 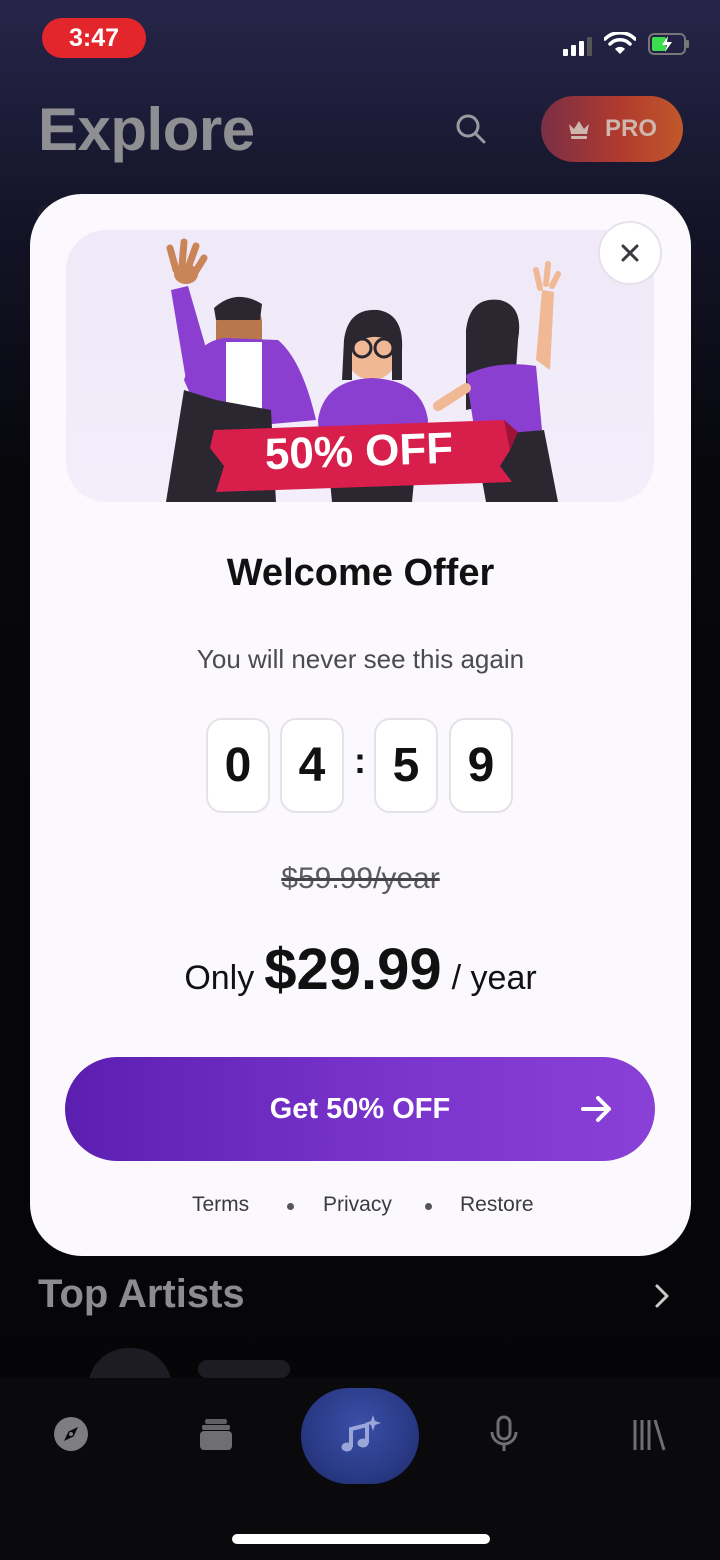 What do you see at coordinates (220, 1205) in the screenshot?
I see `terms-link: Terms` at bounding box center [220, 1205].